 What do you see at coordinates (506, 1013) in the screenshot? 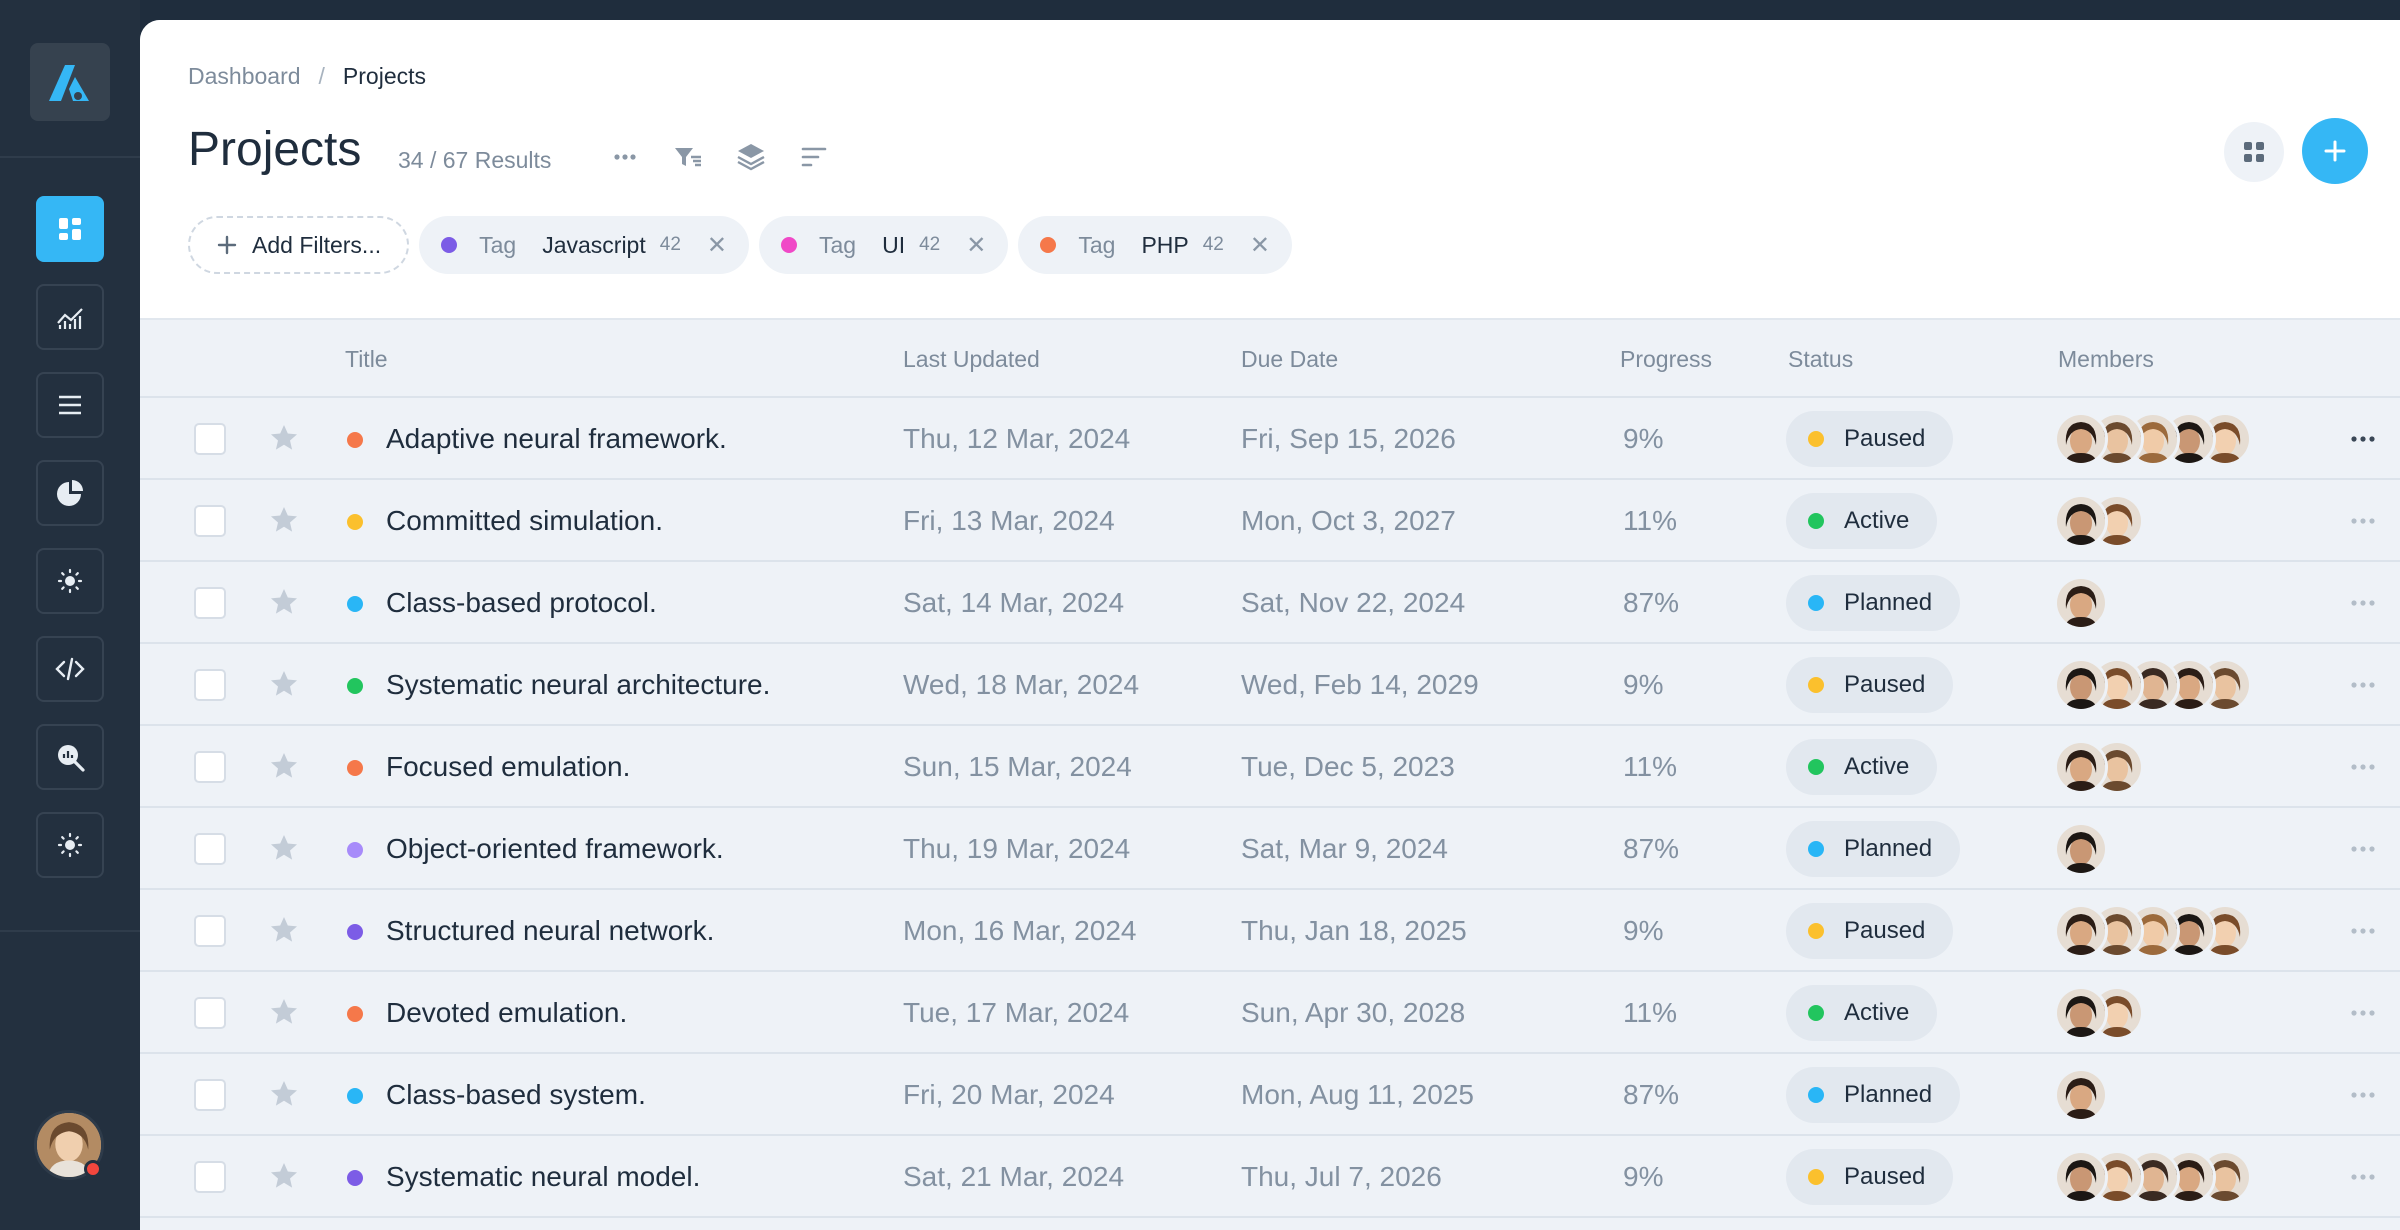
I see `project-title: Devoted emulation.` at bounding box center [506, 1013].